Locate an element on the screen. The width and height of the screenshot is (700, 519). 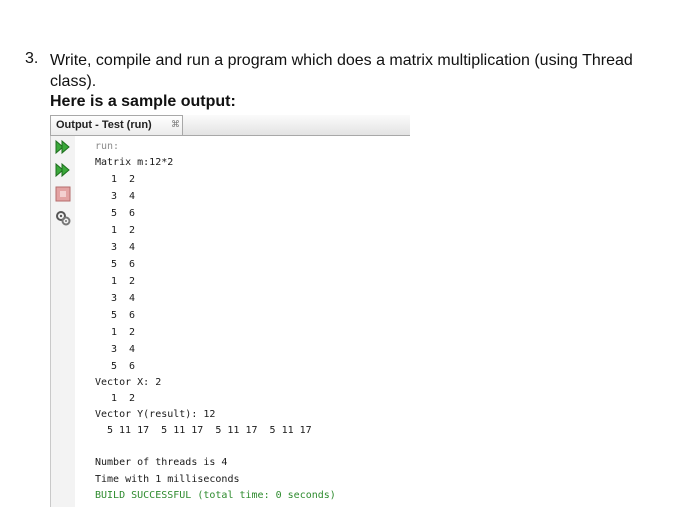
console-line-vector-x-values: 1 2 is located at coordinates (123, 398).